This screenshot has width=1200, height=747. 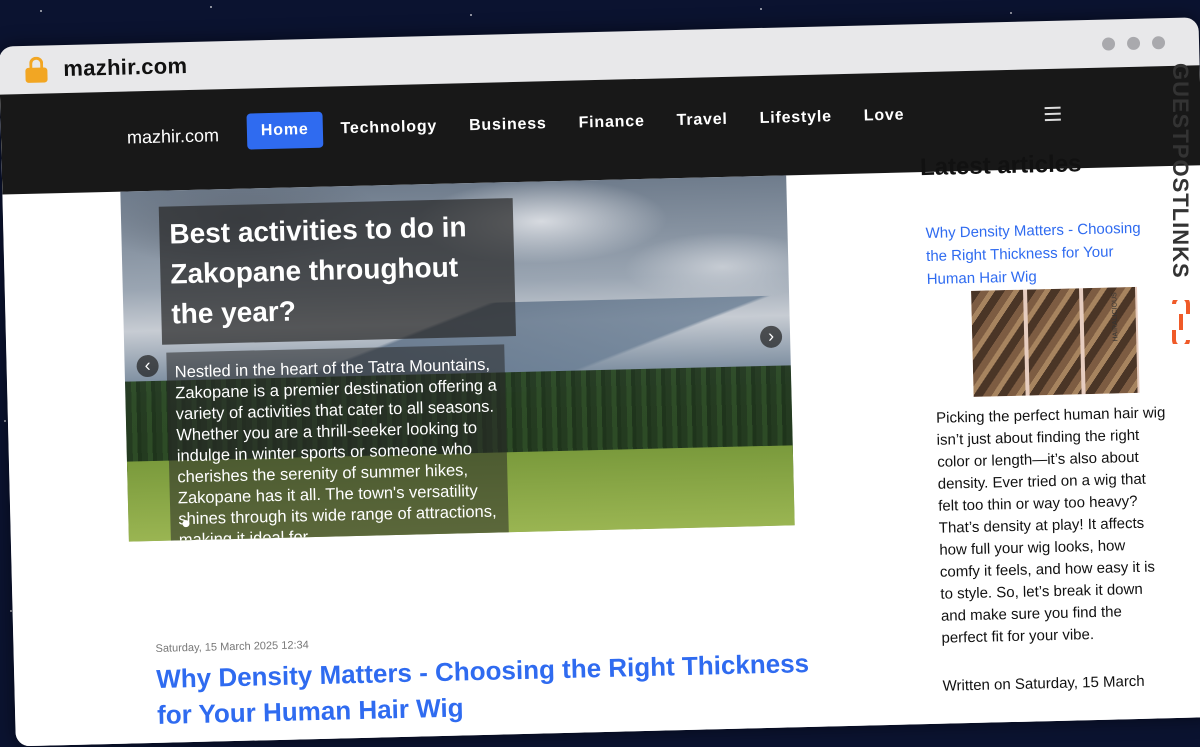 I want to click on link-chain-icon, so click(x=1181, y=322).